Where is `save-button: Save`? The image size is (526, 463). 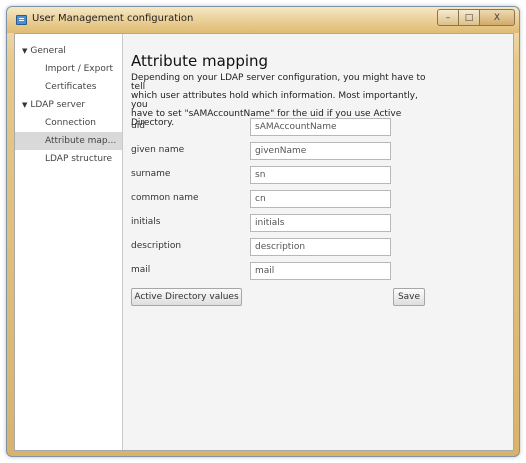 save-button: Save is located at coordinates (409, 297).